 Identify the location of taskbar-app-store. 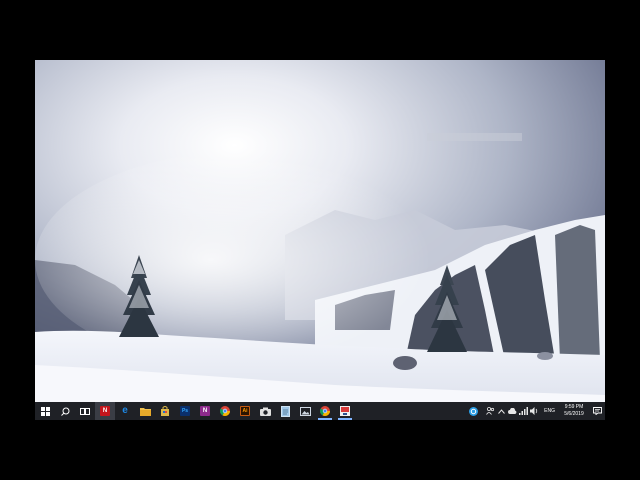
(165, 411).